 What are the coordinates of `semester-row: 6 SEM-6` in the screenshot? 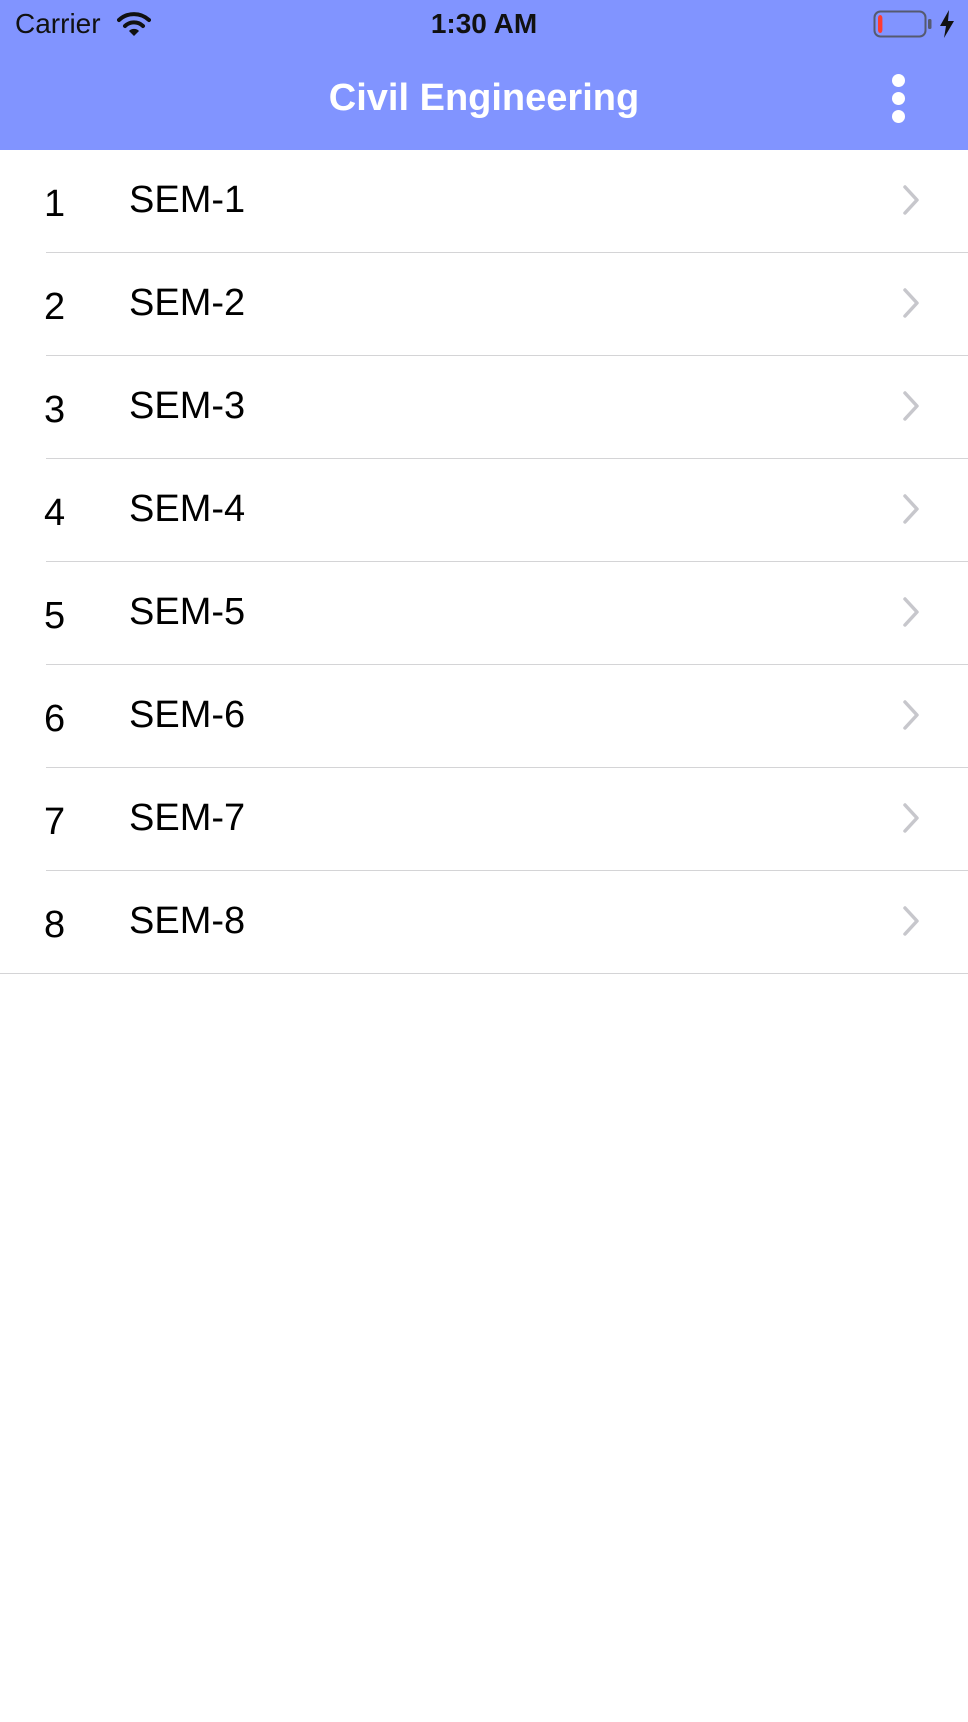 It's located at (484, 716).